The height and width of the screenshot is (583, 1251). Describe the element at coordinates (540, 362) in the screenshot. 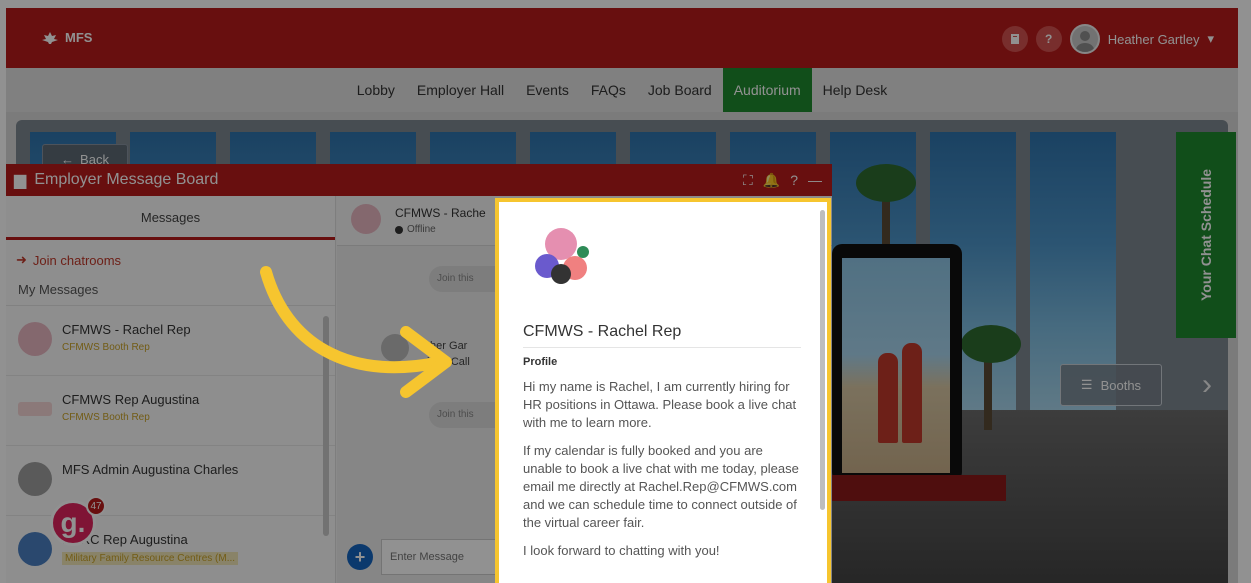

I see `profile-section-label: Profile` at that location.